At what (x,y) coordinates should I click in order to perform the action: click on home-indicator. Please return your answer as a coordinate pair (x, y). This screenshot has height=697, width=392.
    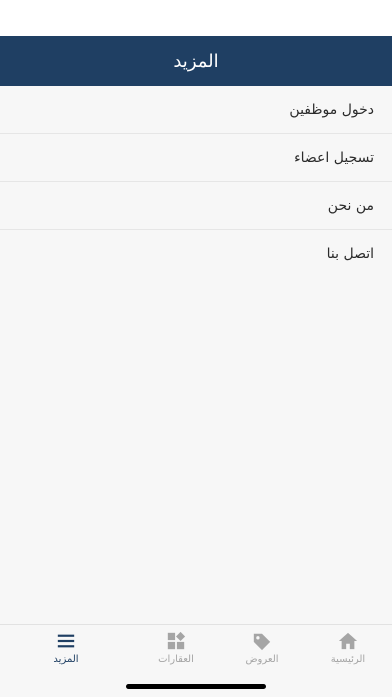
    Looking at the image, I should click on (196, 686).